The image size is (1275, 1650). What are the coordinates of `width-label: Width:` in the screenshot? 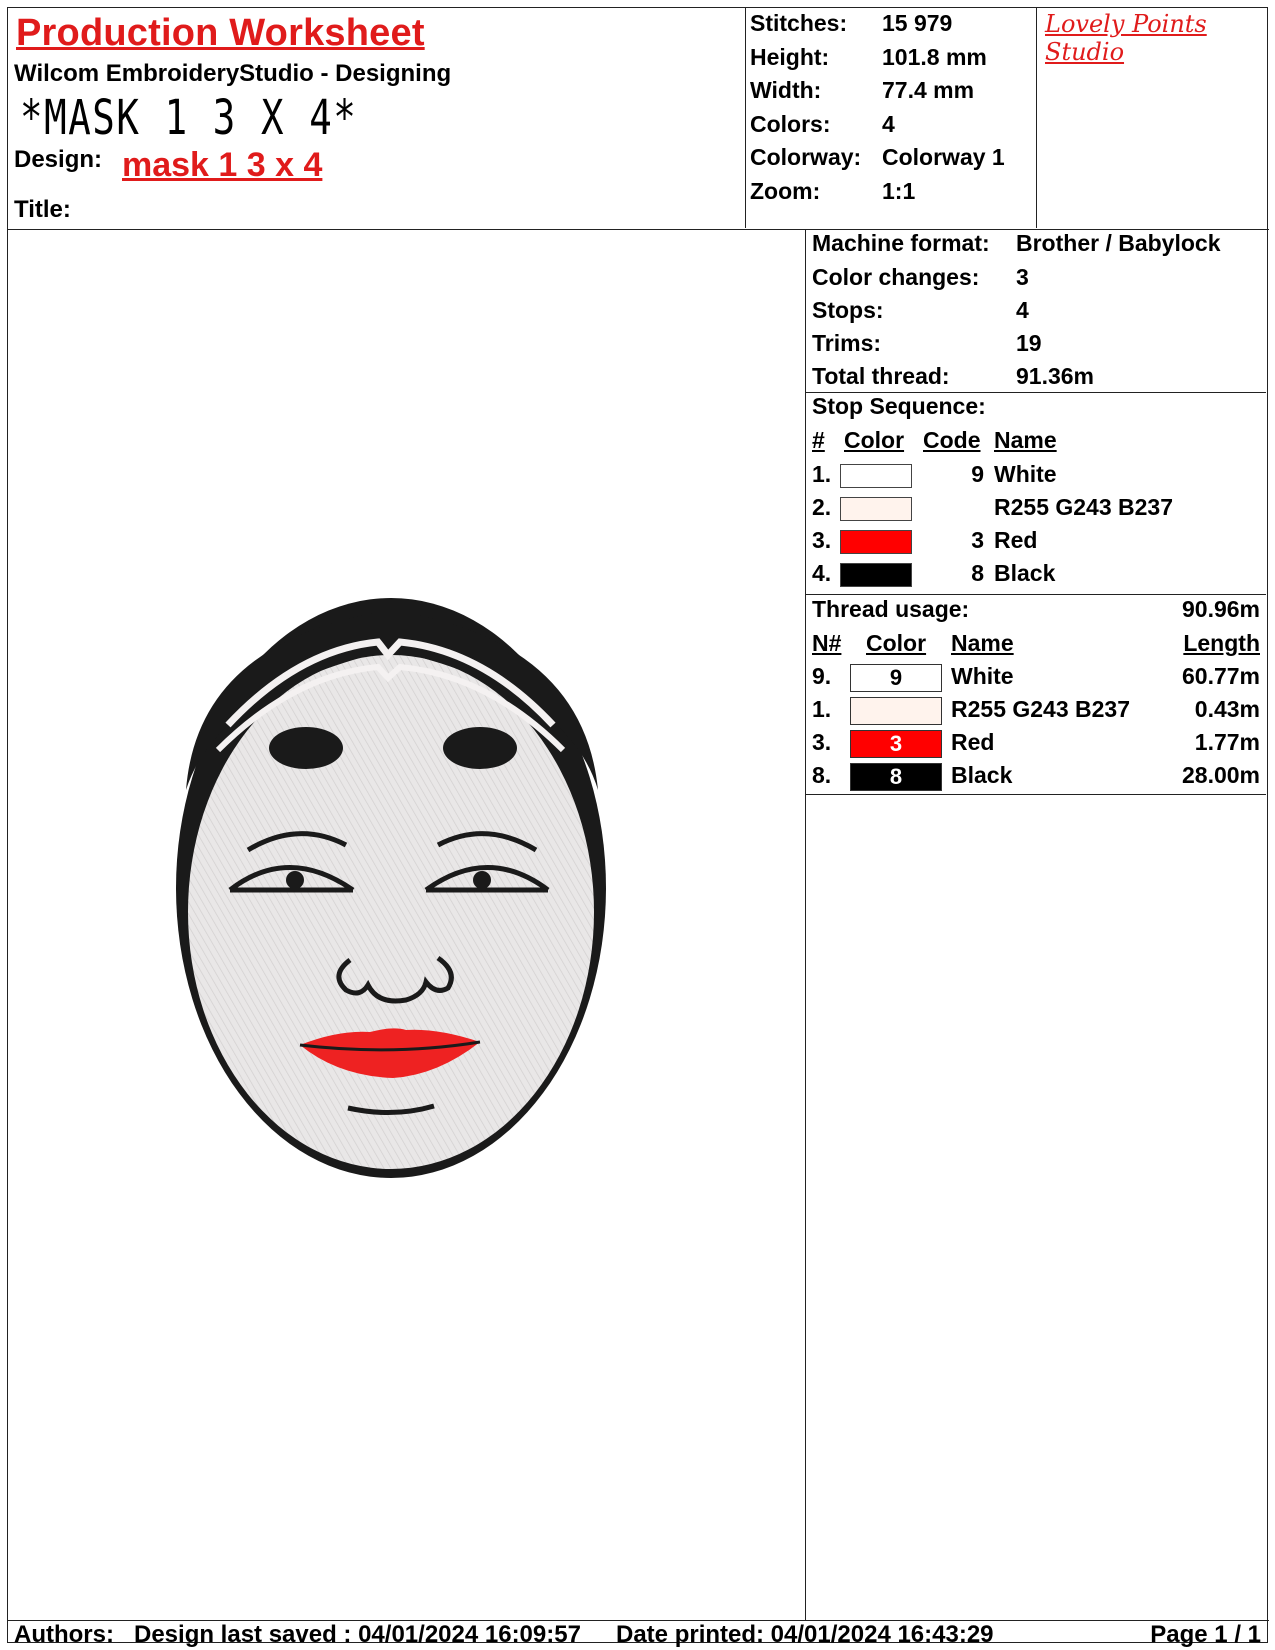 It's located at (786, 90).